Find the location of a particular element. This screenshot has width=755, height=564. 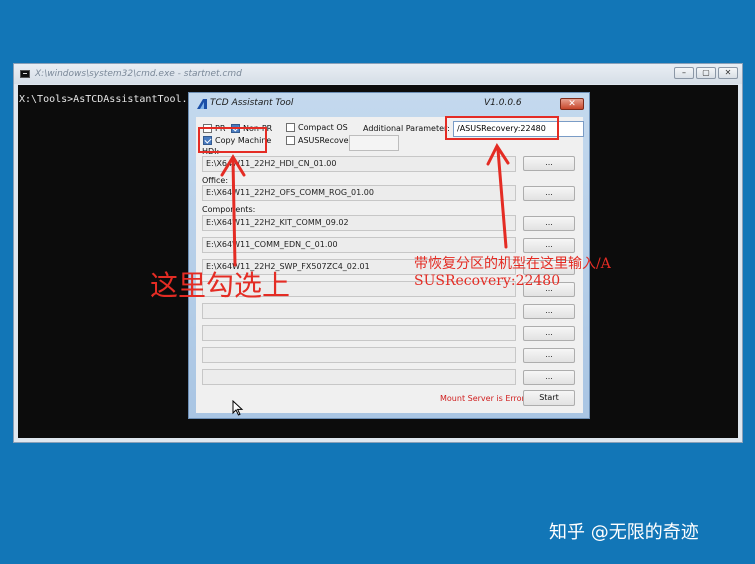

component-field-2: E:\X64W11_COMM_EDN_C_01.00 is located at coordinates (359, 245).